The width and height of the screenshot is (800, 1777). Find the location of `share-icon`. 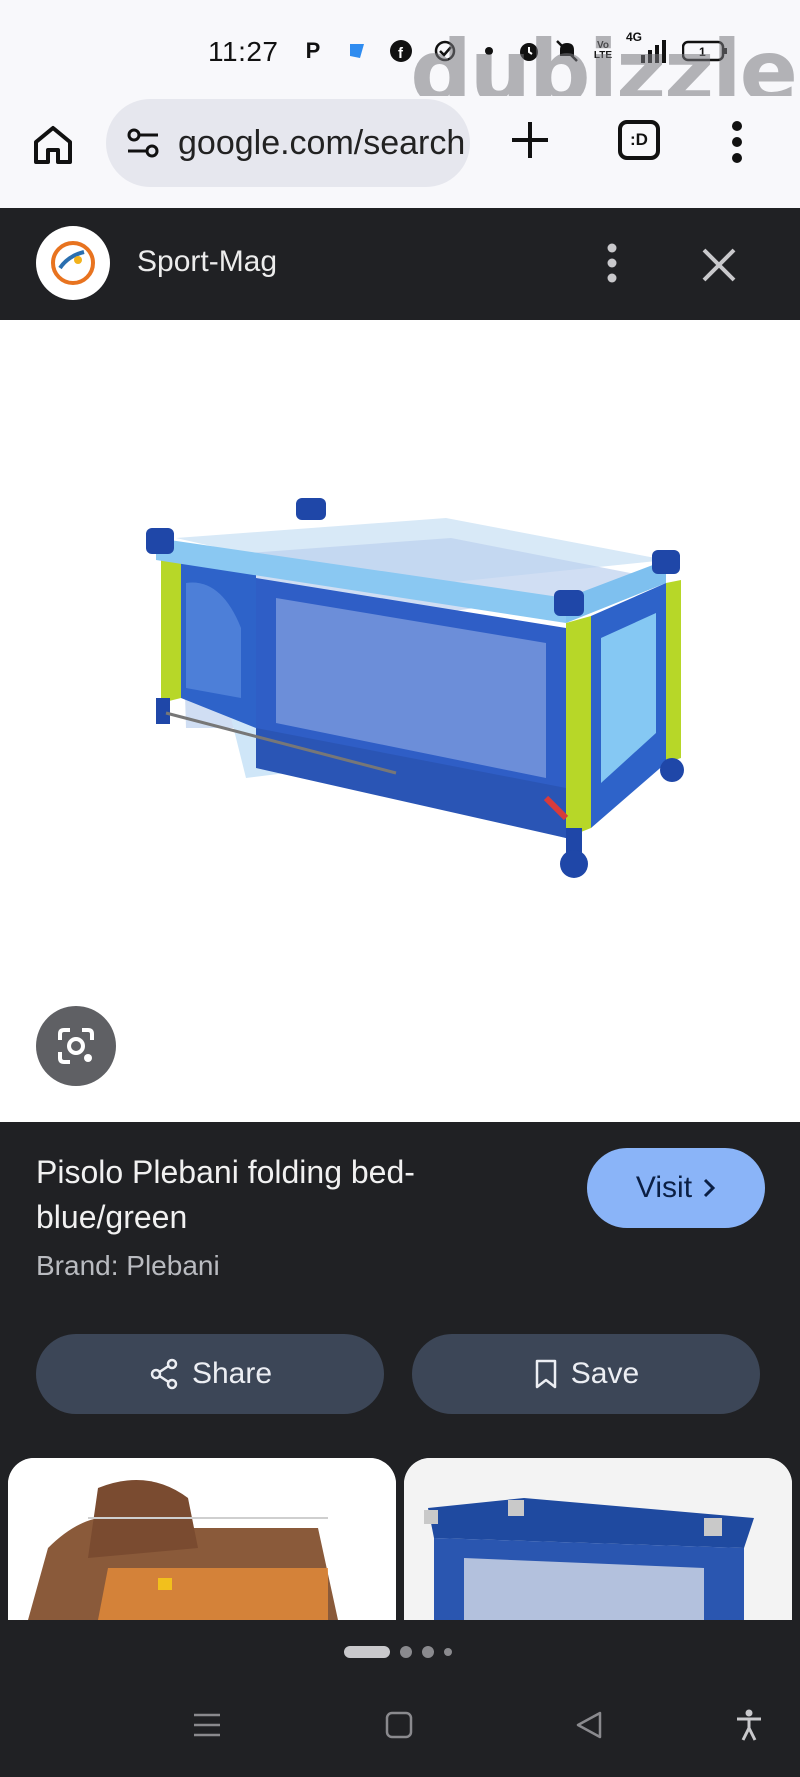

share-icon is located at coordinates (164, 1374).